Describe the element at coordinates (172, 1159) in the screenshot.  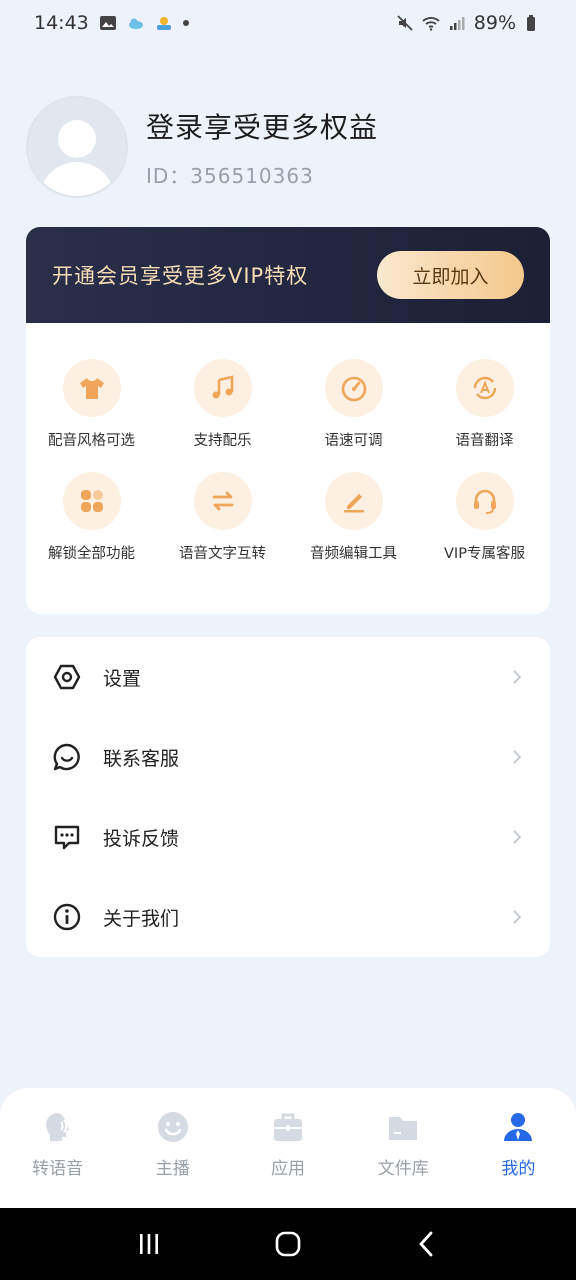
I see `nav-tab-anchor: 主播` at that location.